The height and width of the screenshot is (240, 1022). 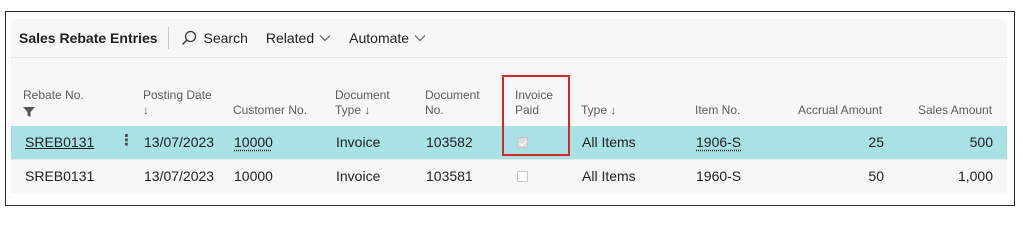 I want to click on column-header-label: Sales Amount, so click(x=955, y=110).